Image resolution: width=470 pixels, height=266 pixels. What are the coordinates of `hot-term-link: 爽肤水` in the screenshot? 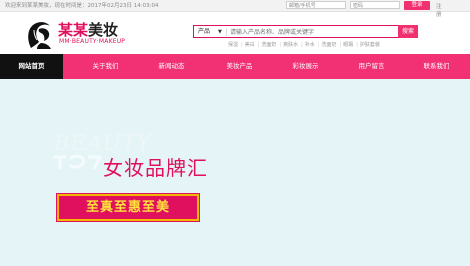 It's located at (290, 45).